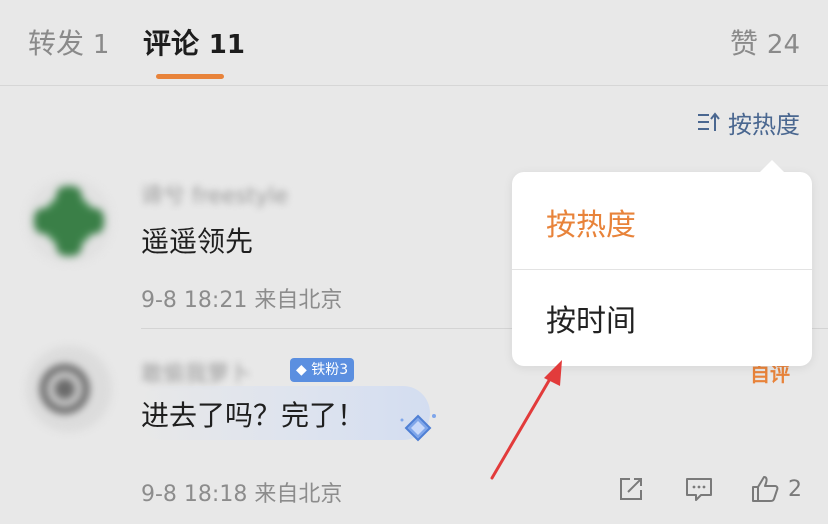  Describe the element at coordinates (765, 44) in the screenshot. I see `tab-like: 赞 24` at that location.